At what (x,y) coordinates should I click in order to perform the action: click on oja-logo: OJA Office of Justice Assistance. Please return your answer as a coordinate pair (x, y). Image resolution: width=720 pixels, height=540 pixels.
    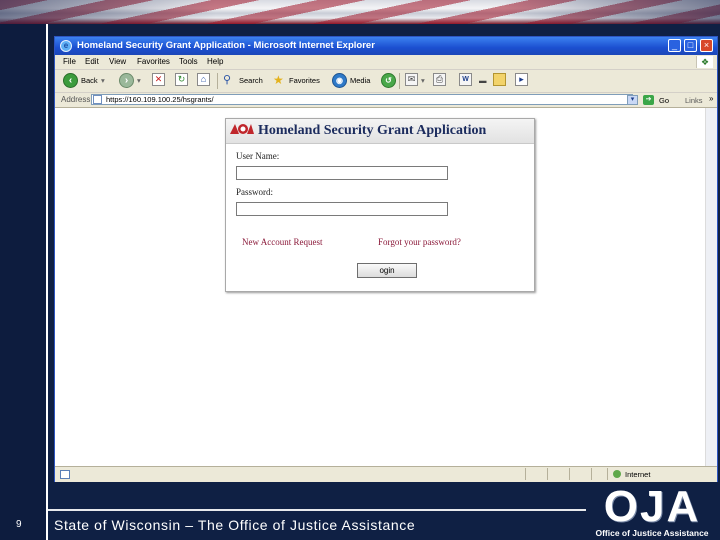
    Looking at the image, I should click on (652, 512).